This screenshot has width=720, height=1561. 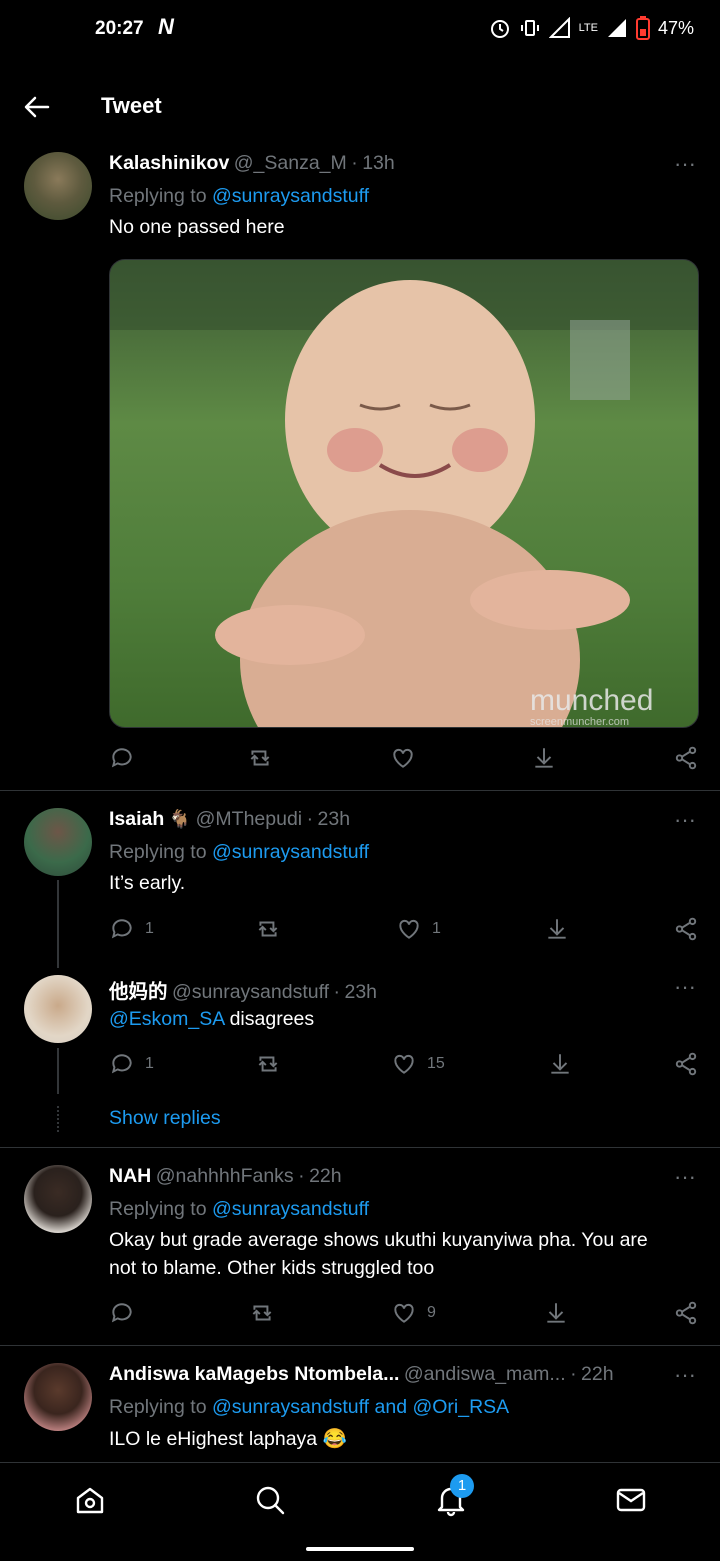 I want to click on search-icon, so click(x=270, y=1500).